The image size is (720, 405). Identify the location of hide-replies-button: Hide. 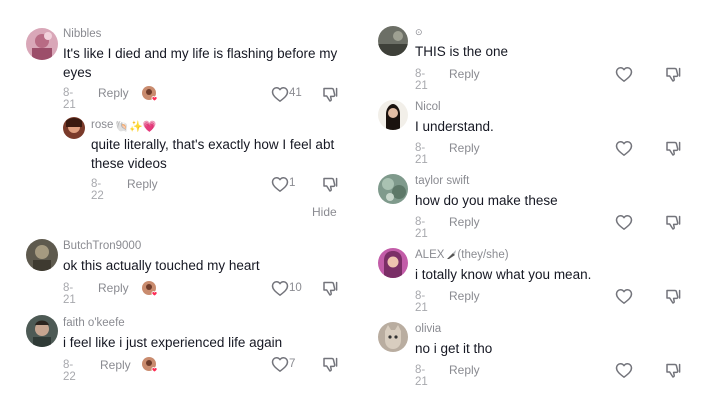
(324, 212).